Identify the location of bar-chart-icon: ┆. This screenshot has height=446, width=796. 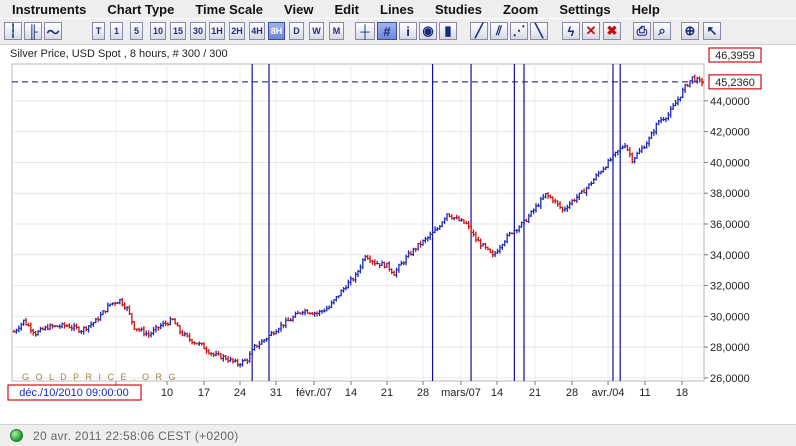
(13, 31).